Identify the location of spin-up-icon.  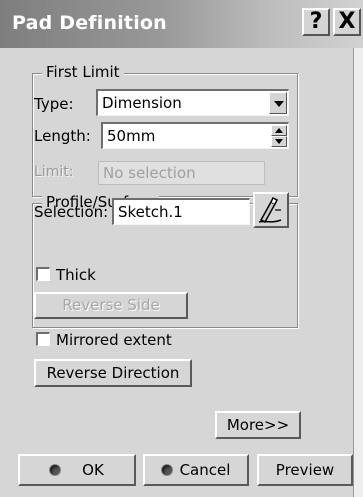
(279, 130).